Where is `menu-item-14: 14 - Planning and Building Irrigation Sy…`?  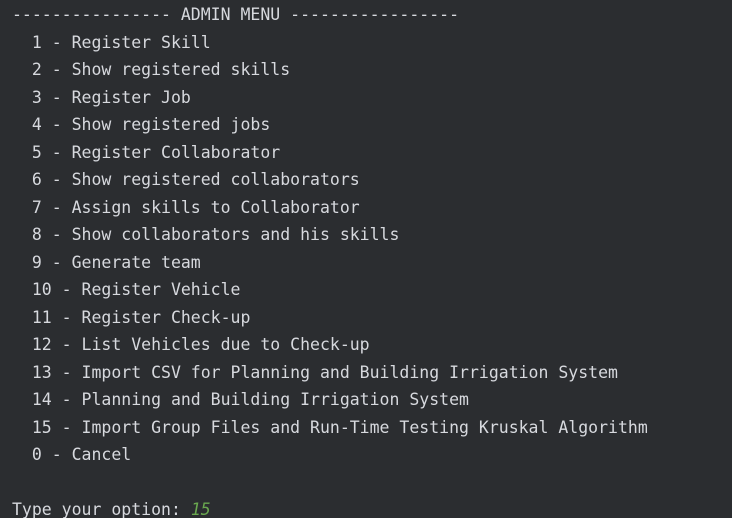 menu-item-14: 14 - Planning and Building Irrigation Sy… is located at coordinates (240, 399).